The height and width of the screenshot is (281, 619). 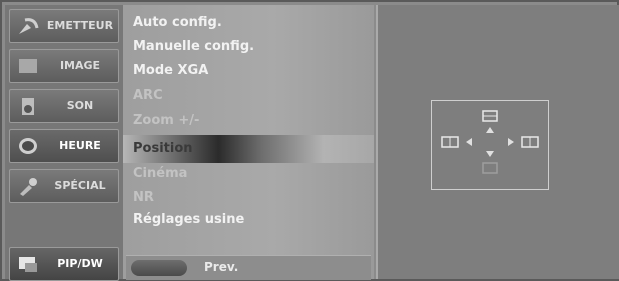 What do you see at coordinates (64, 106) in the screenshot?
I see `tab-son: SON` at bounding box center [64, 106].